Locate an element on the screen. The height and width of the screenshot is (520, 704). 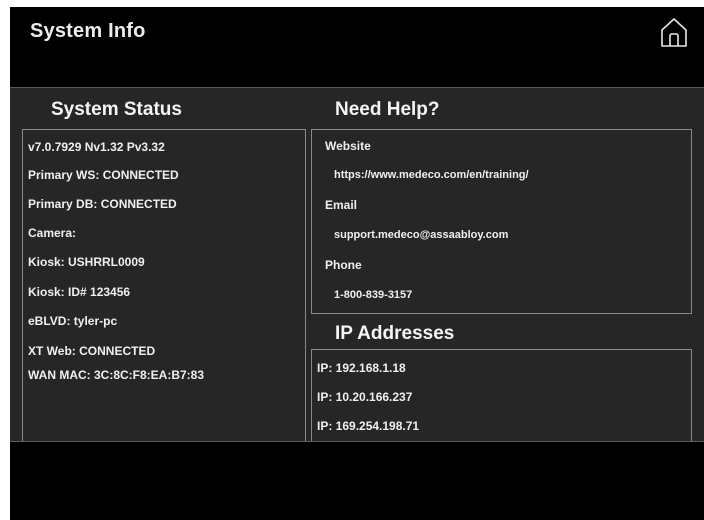
ip-address-item: IP: 192.168.1.18 is located at coordinates (361, 368).